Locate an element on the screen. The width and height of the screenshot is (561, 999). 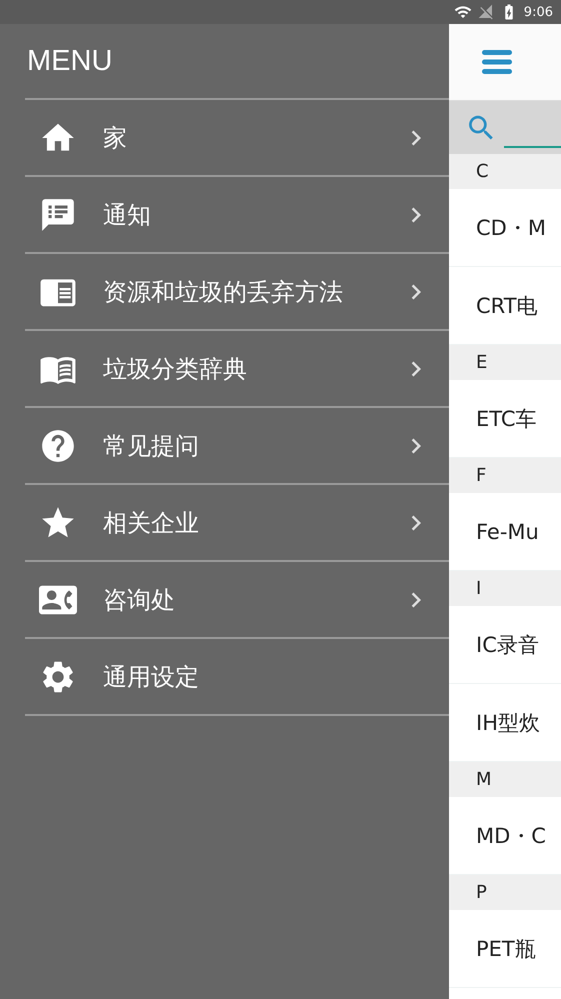
menu-item-label: 垃圾分类辞典 is located at coordinates (175, 369).